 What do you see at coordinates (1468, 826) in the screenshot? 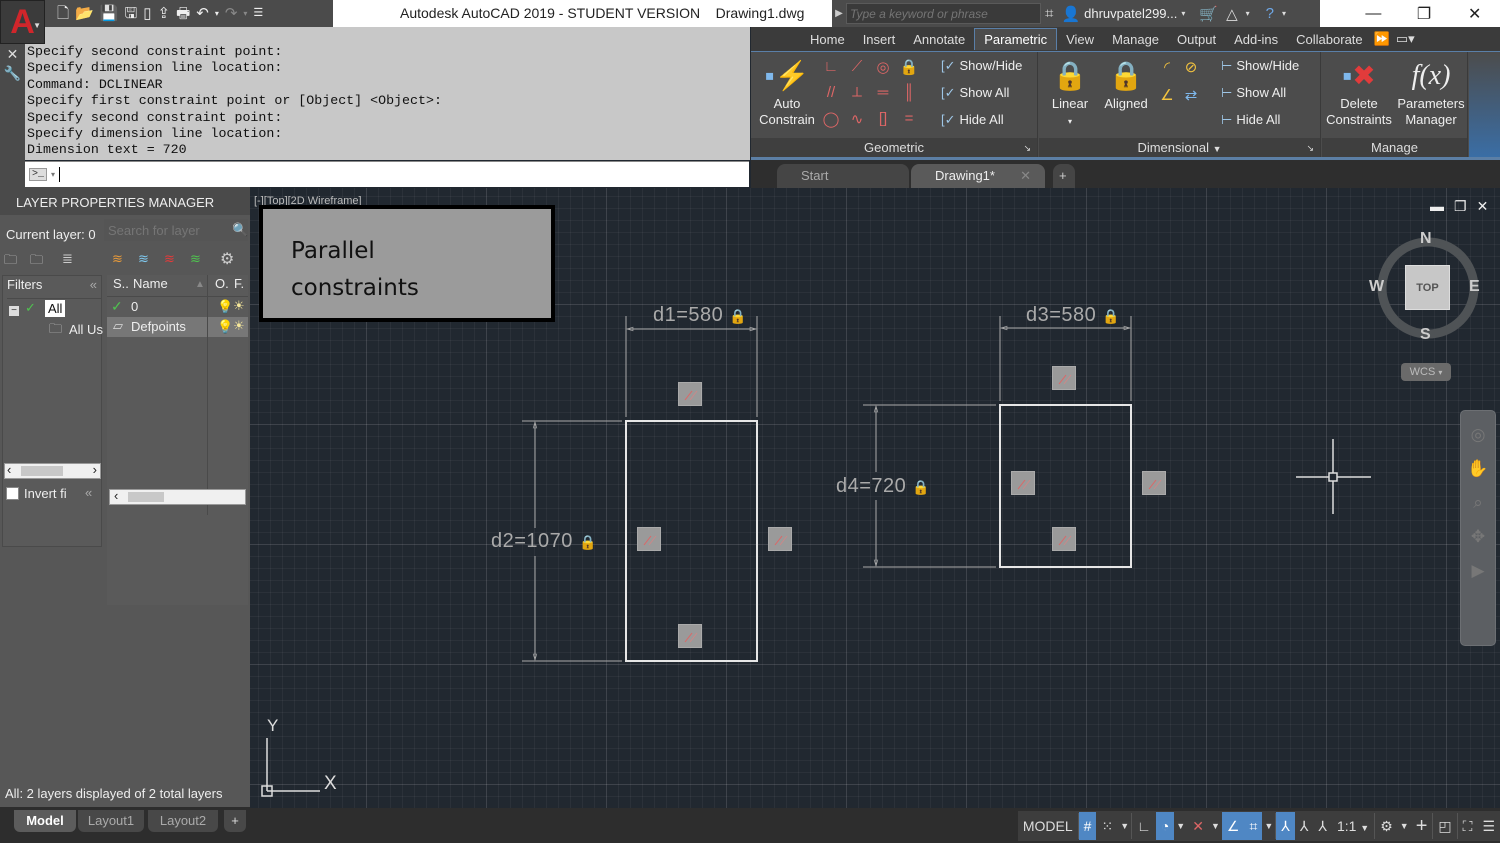
I see `clean-screen-icon: ⛶` at bounding box center [1468, 826].